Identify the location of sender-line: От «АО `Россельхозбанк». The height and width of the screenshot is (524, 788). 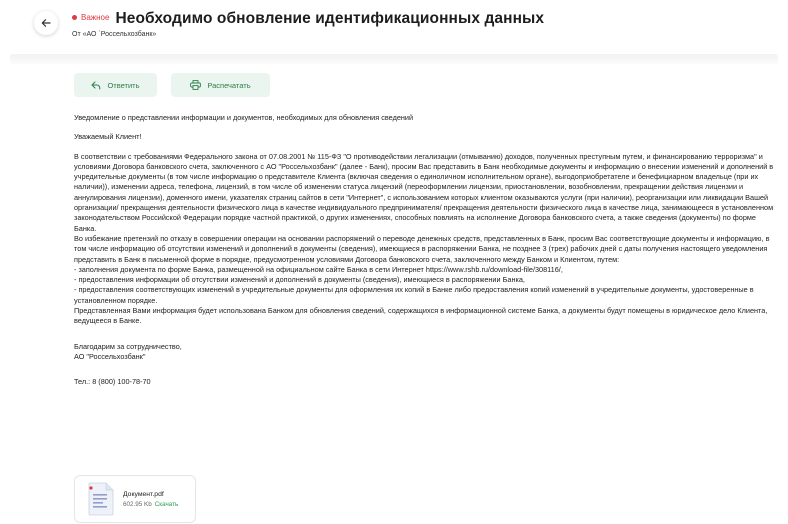
(114, 34).